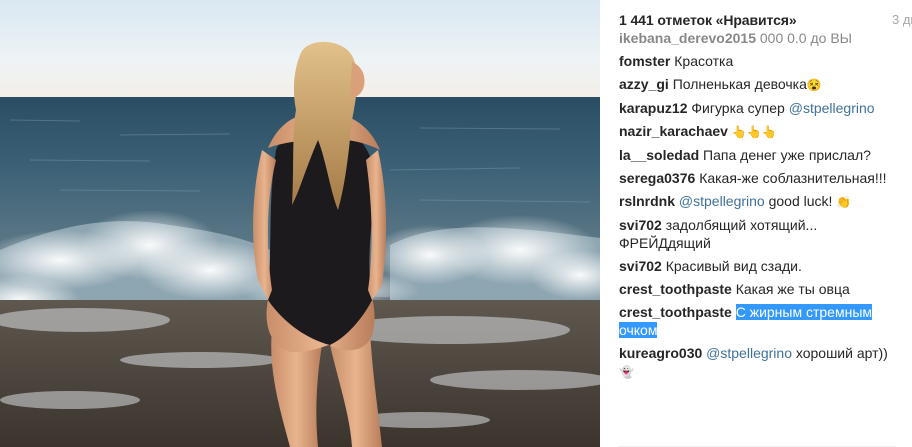  What do you see at coordinates (757, 61) in the screenshot?
I see `comment-item: fomster Красотка` at bounding box center [757, 61].